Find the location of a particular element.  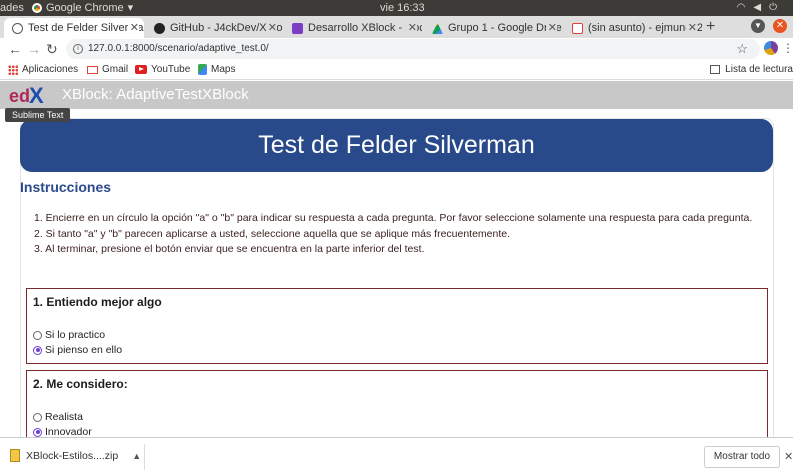

close-icon: ✕ is located at coordinates (788, 456).